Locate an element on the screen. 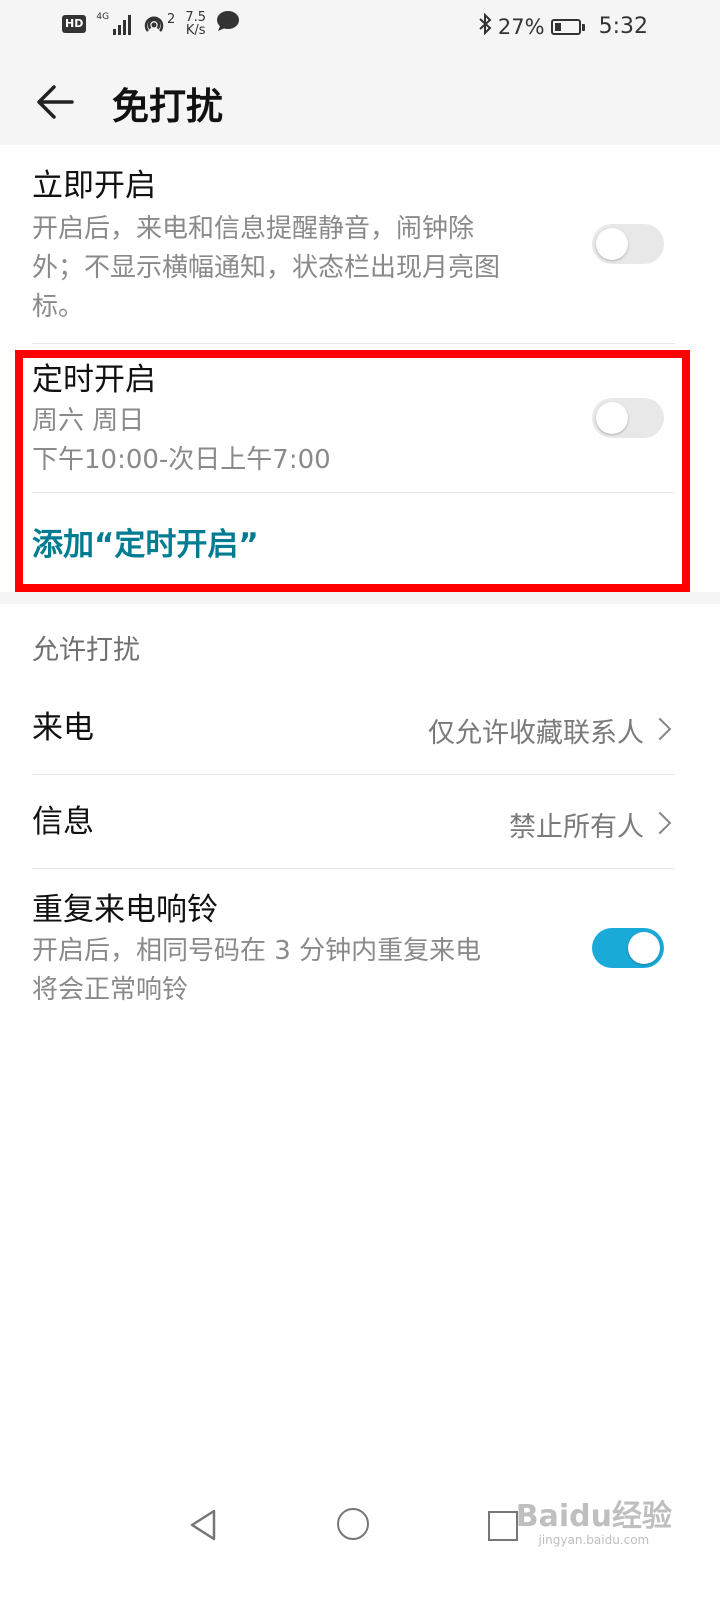  back-button is located at coordinates (56, 102).